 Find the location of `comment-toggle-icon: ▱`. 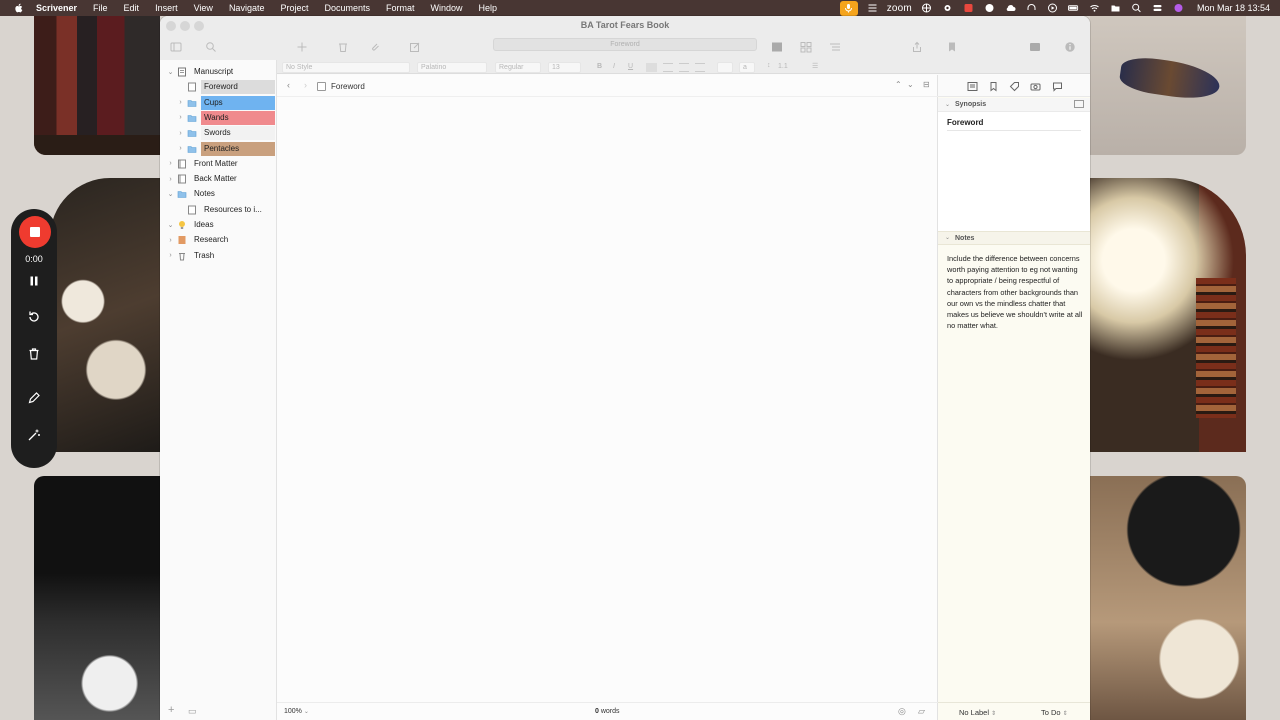

comment-toggle-icon: ▱ is located at coordinates (921, 711).